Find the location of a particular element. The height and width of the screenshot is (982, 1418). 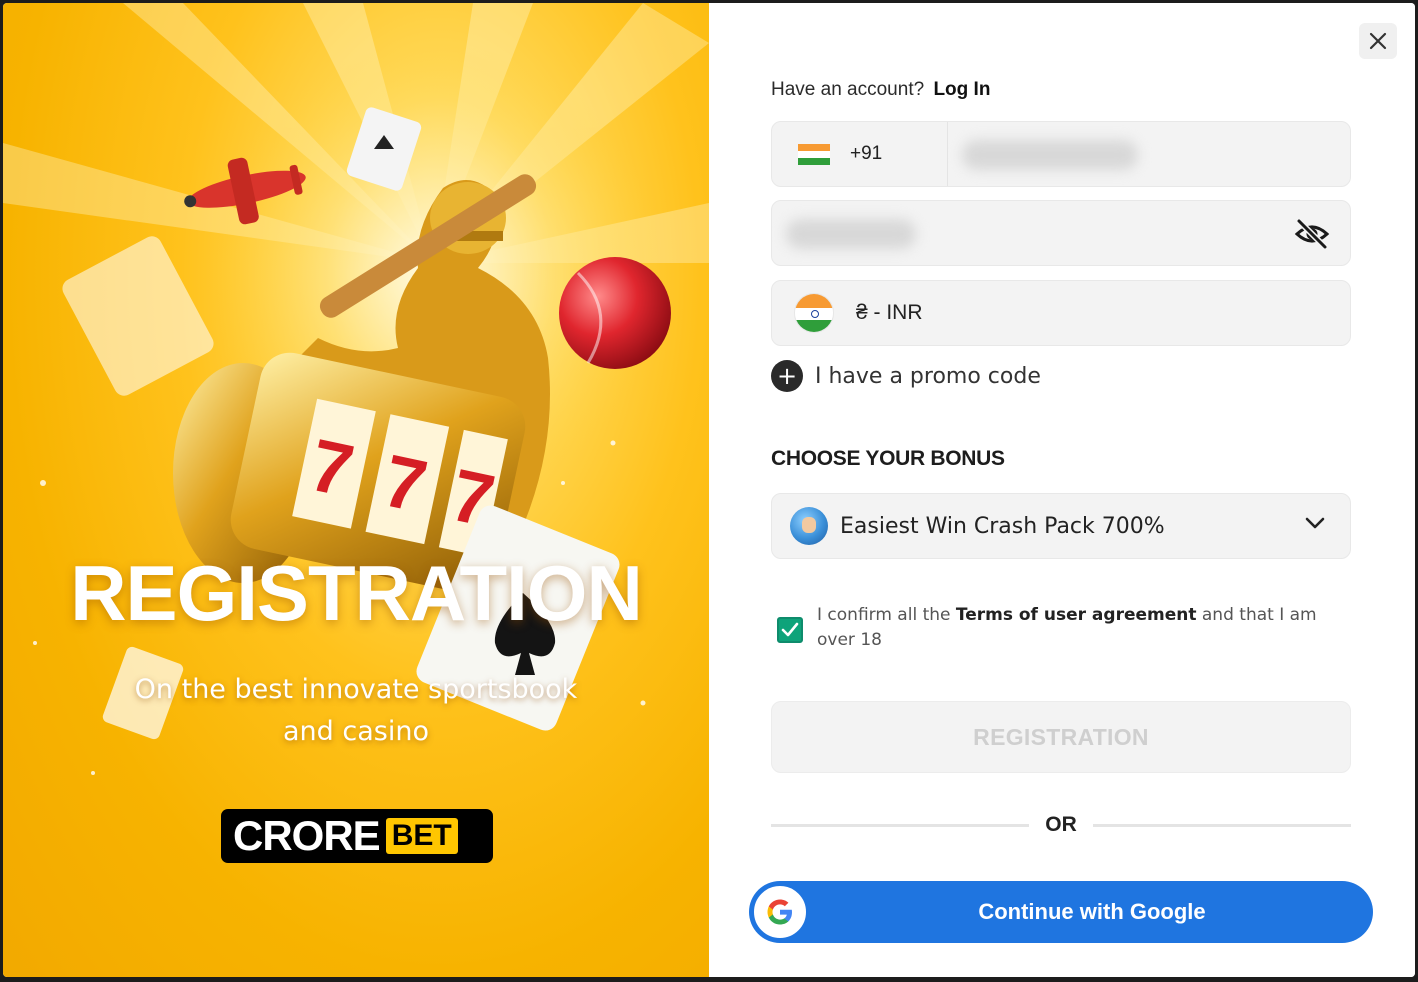

terms-prefix: I confirm all the is located at coordinates (884, 615).